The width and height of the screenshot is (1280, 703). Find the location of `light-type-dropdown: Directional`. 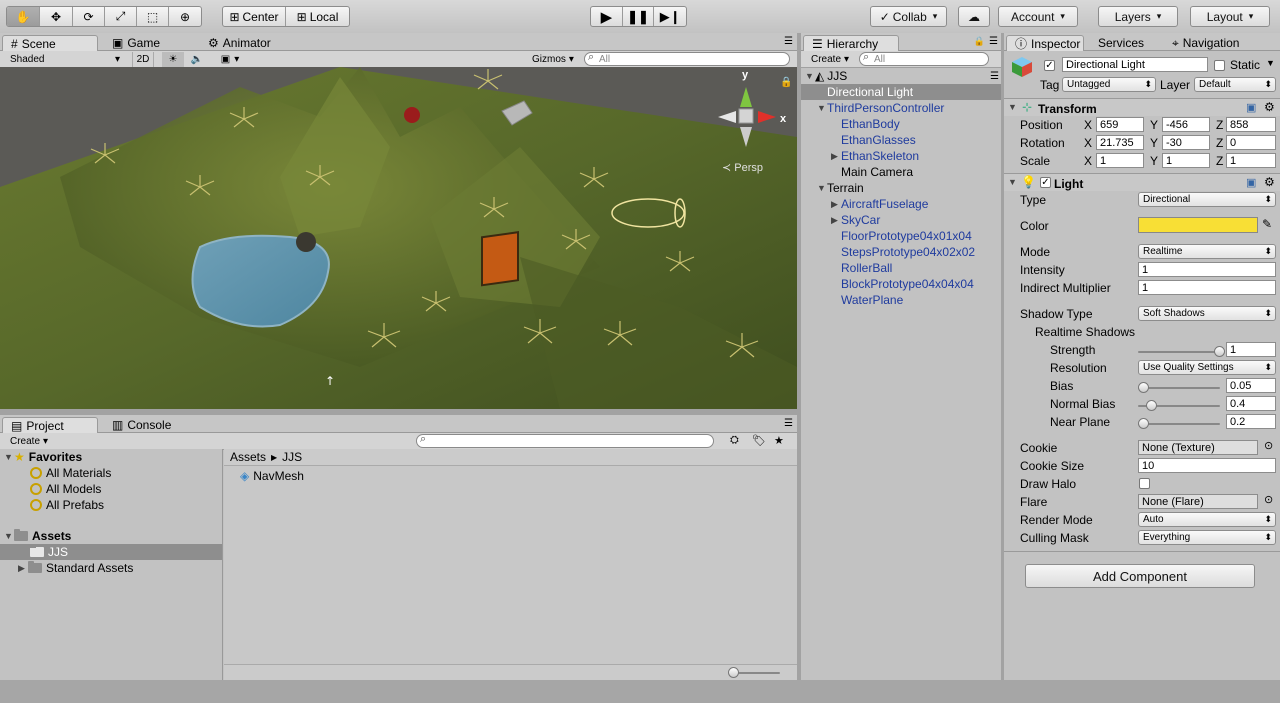

light-type-dropdown: Directional is located at coordinates (1207, 199).